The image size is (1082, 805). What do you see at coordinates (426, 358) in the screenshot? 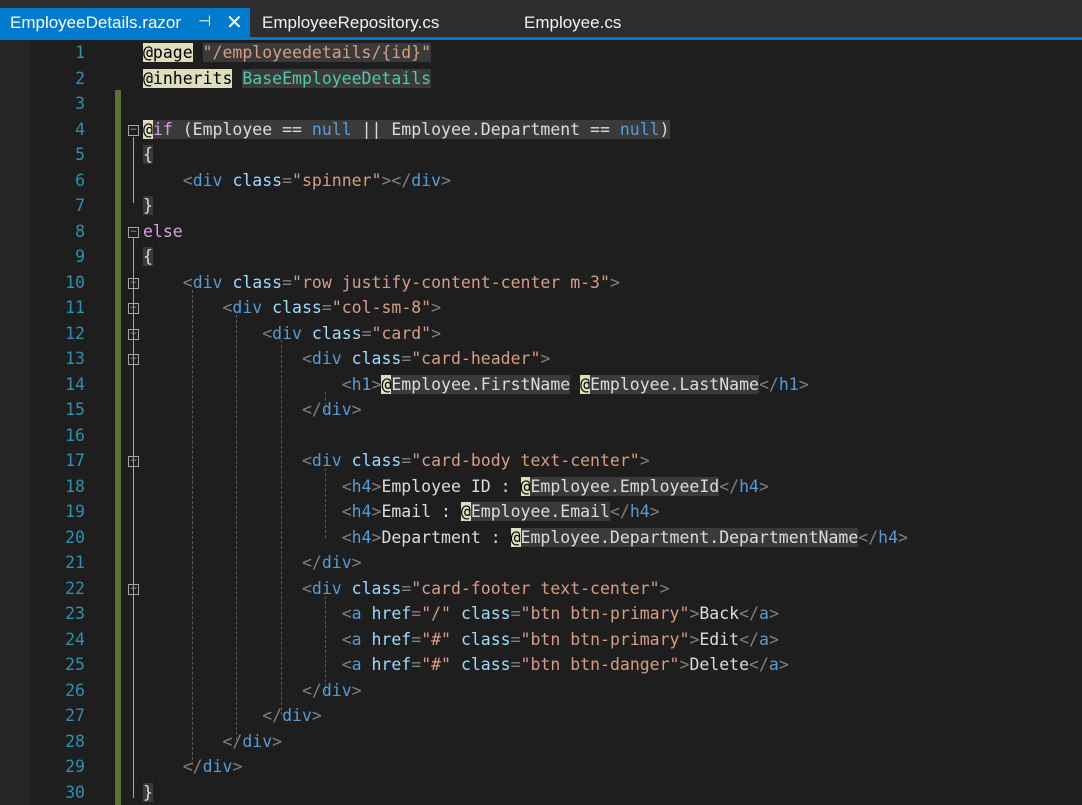
I see `code-text: <div class="card-header">` at bounding box center [426, 358].